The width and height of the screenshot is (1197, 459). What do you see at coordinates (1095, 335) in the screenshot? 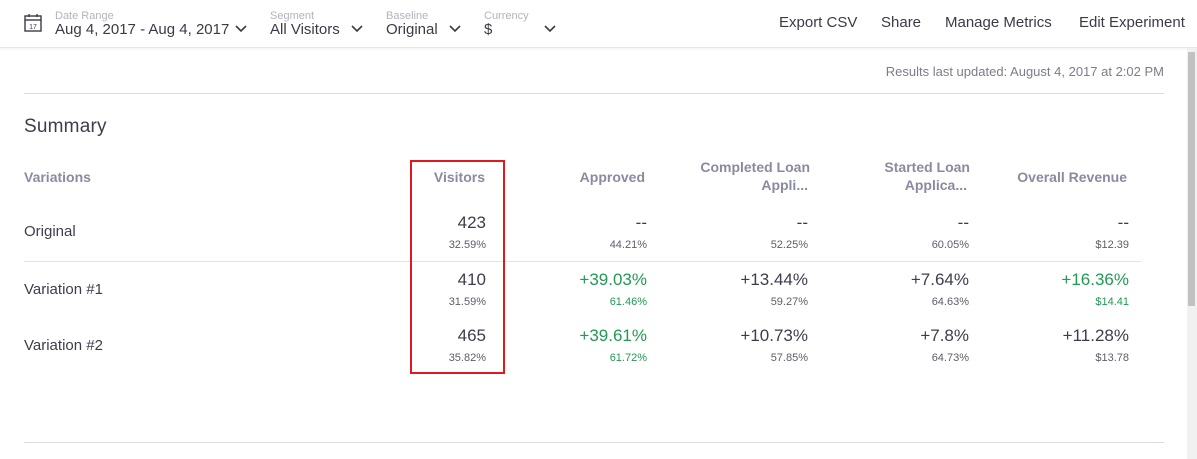
I see `revenue-value: +11.28%` at bounding box center [1095, 335].